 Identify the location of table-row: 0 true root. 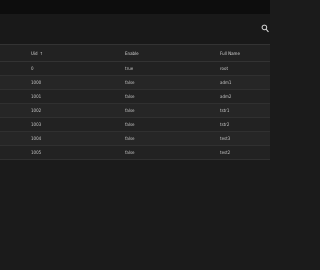
(135, 69).